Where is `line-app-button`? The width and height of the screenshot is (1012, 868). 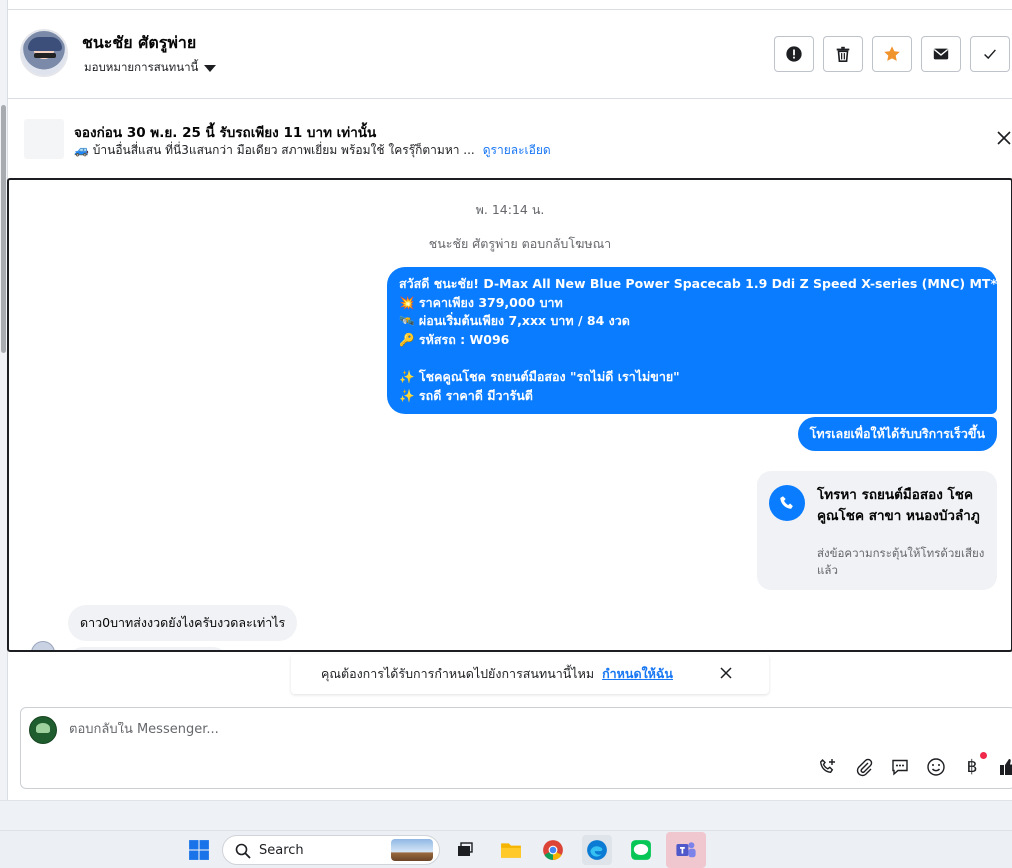
line-app-button is located at coordinates (641, 850).